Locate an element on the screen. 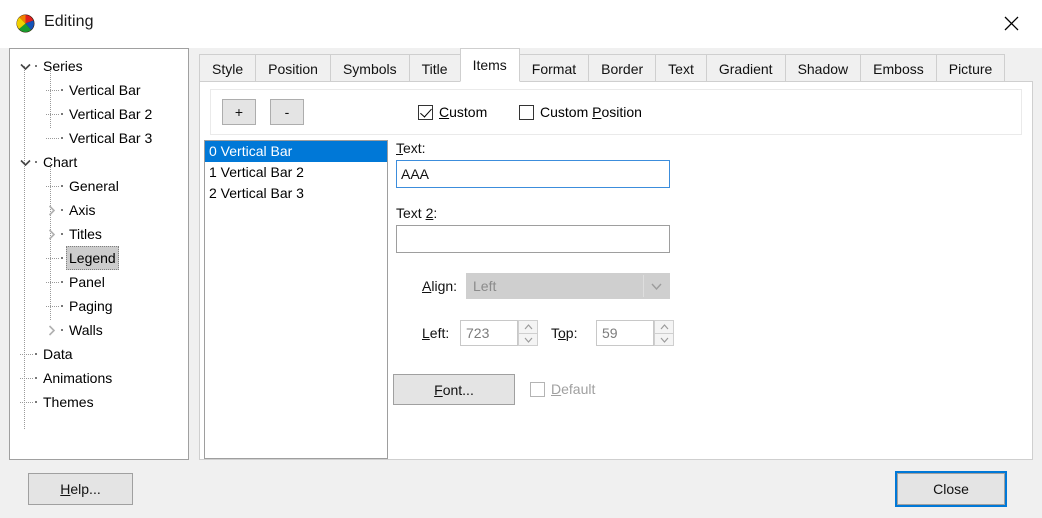 The image size is (1042, 518). tab-position: Position is located at coordinates (293, 68).